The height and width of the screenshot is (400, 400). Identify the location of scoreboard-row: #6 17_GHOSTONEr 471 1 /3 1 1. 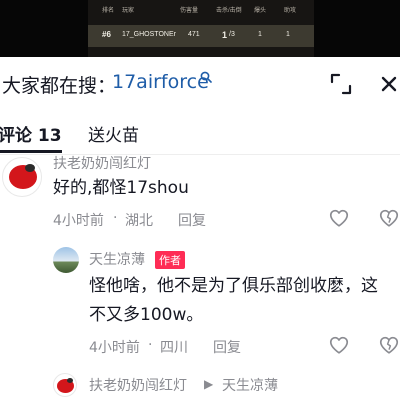
(201, 36).